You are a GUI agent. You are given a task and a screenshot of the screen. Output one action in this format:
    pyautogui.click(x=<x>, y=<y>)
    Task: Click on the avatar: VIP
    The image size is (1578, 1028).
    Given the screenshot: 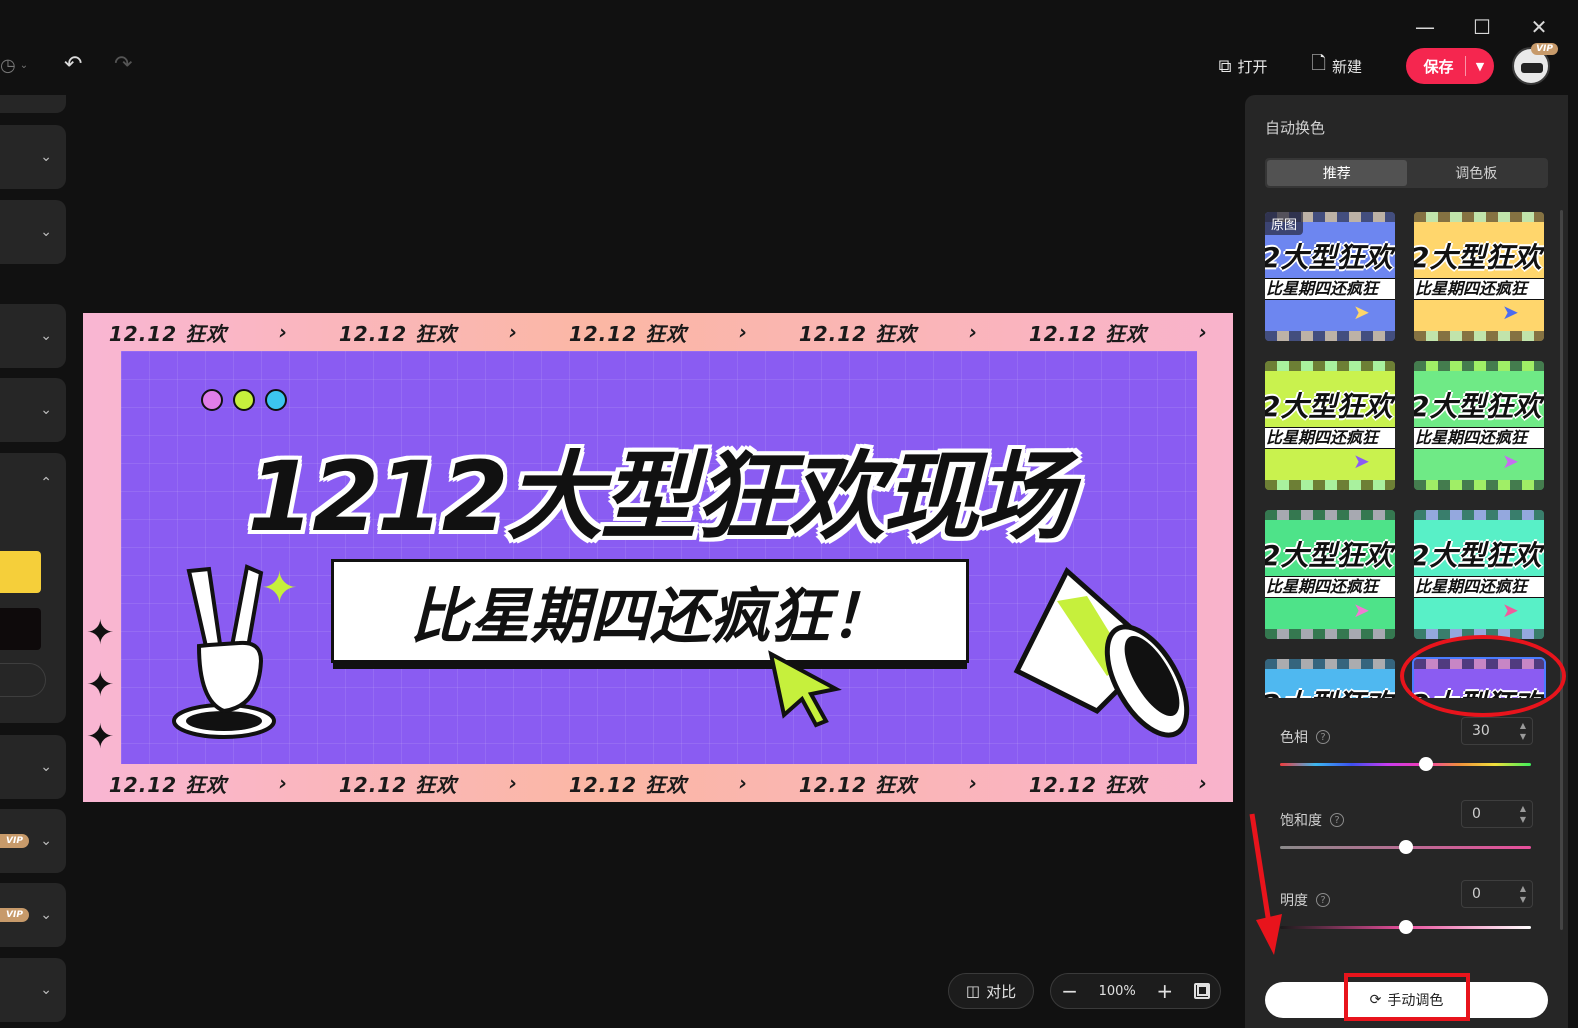 What is the action you would take?
    pyautogui.click(x=1535, y=64)
    